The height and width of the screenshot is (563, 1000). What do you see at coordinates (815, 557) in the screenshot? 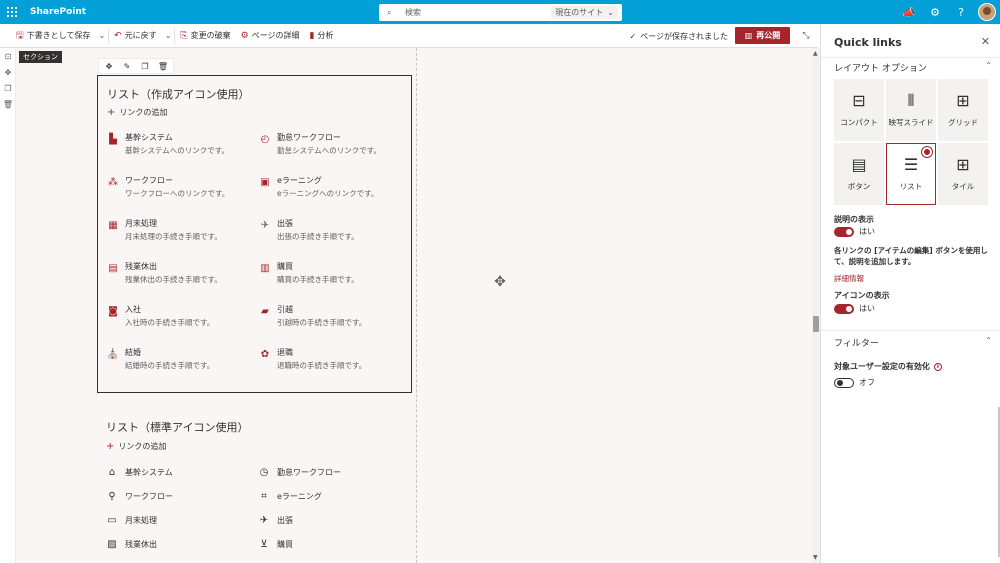
I see `scroll-down-icon: ▼` at bounding box center [815, 557].